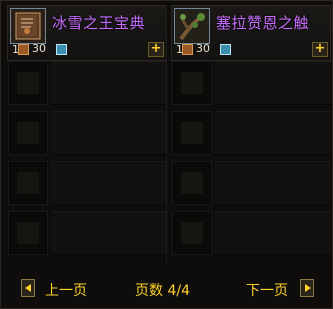 This screenshot has height=309, width=333. What do you see at coordinates (192, 26) in the screenshot?
I see `branch-icon` at bounding box center [192, 26].